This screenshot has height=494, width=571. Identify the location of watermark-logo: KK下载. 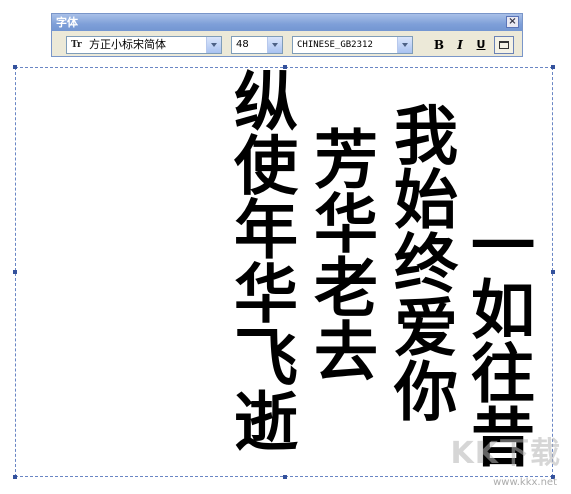
(505, 453).